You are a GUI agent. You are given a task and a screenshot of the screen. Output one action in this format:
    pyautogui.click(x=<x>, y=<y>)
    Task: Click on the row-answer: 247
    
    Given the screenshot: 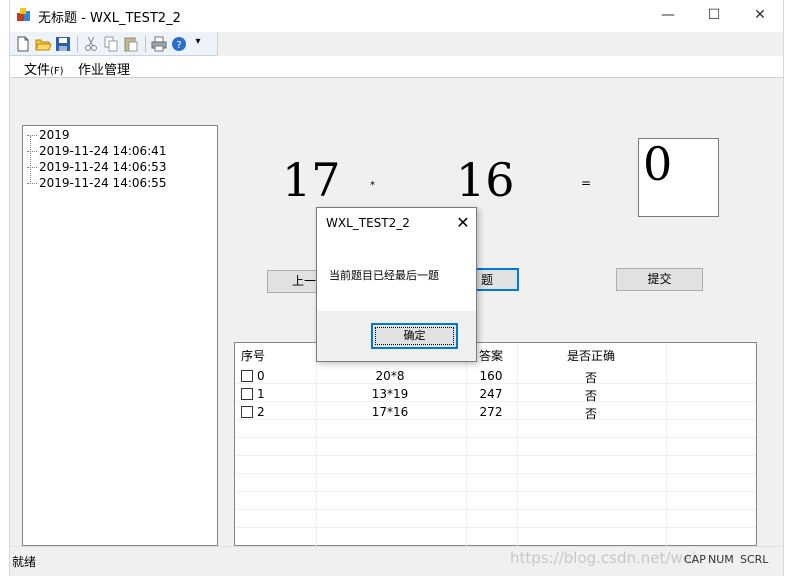 What is the action you would take?
    pyautogui.click(x=491, y=394)
    